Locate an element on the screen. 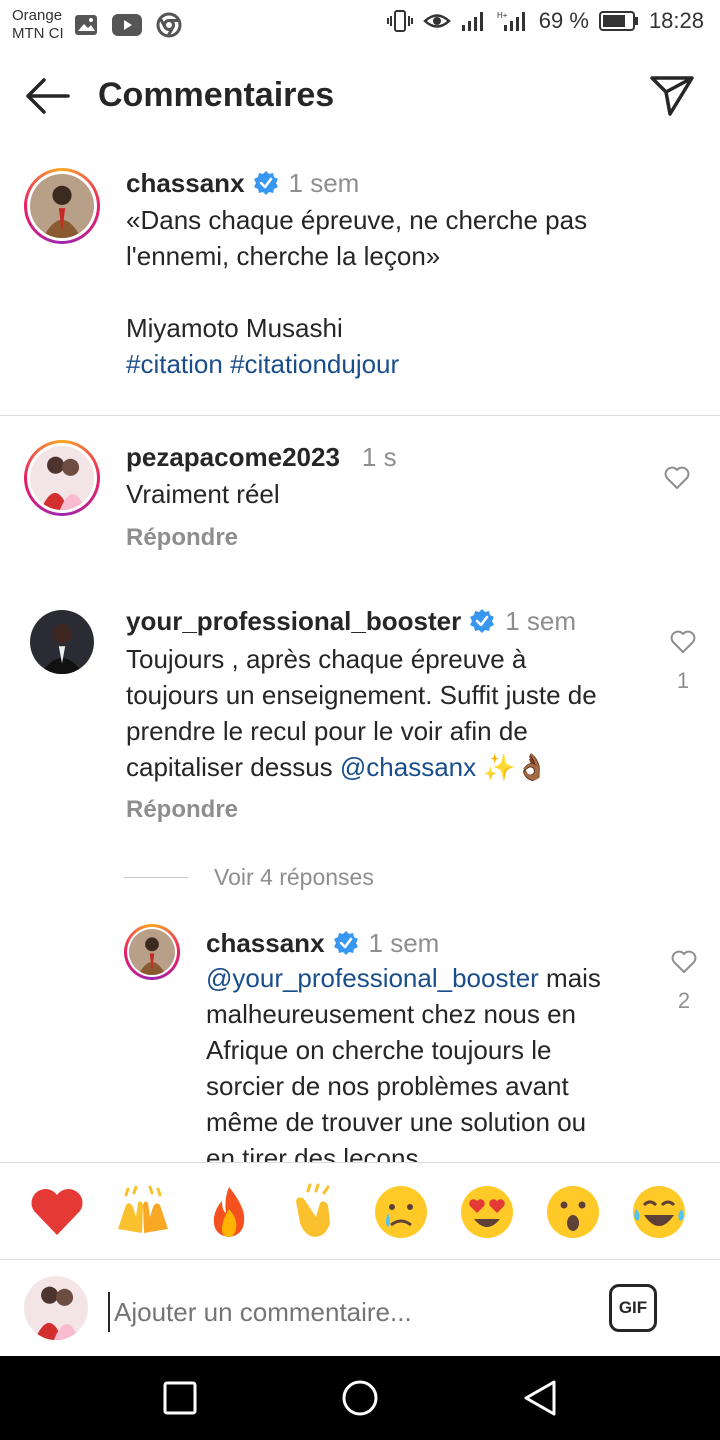 This screenshot has height=1440, width=720. post-time: 1 sem is located at coordinates (324, 183).